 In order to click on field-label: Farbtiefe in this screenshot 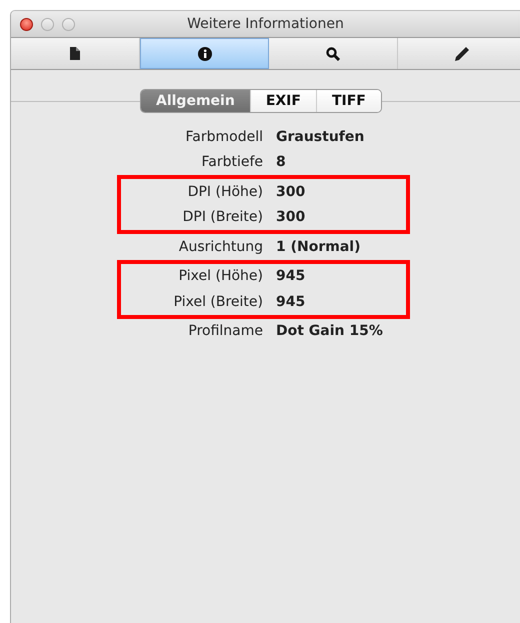, I will do `click(231, 162)`.